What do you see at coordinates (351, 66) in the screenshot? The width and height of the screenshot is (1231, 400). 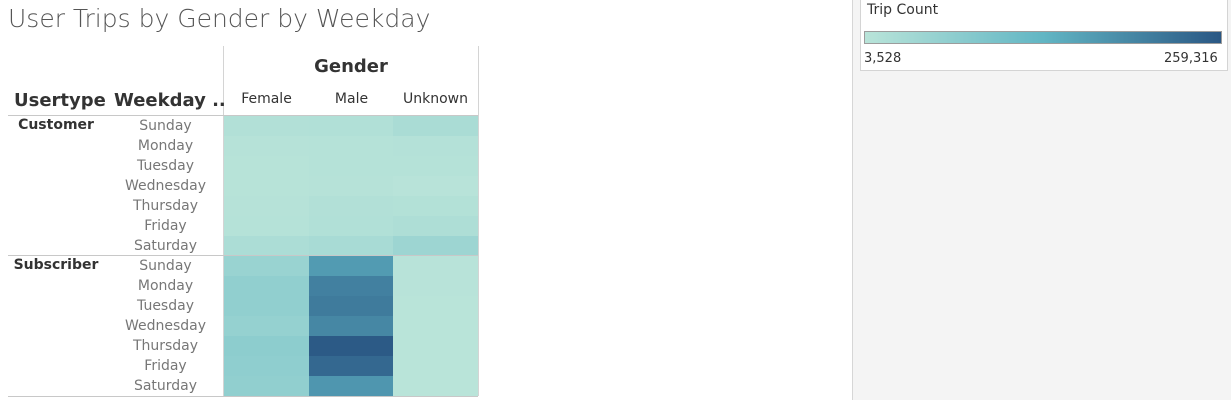 I see `gender-header: Gender` at bounding box center [351, 66].